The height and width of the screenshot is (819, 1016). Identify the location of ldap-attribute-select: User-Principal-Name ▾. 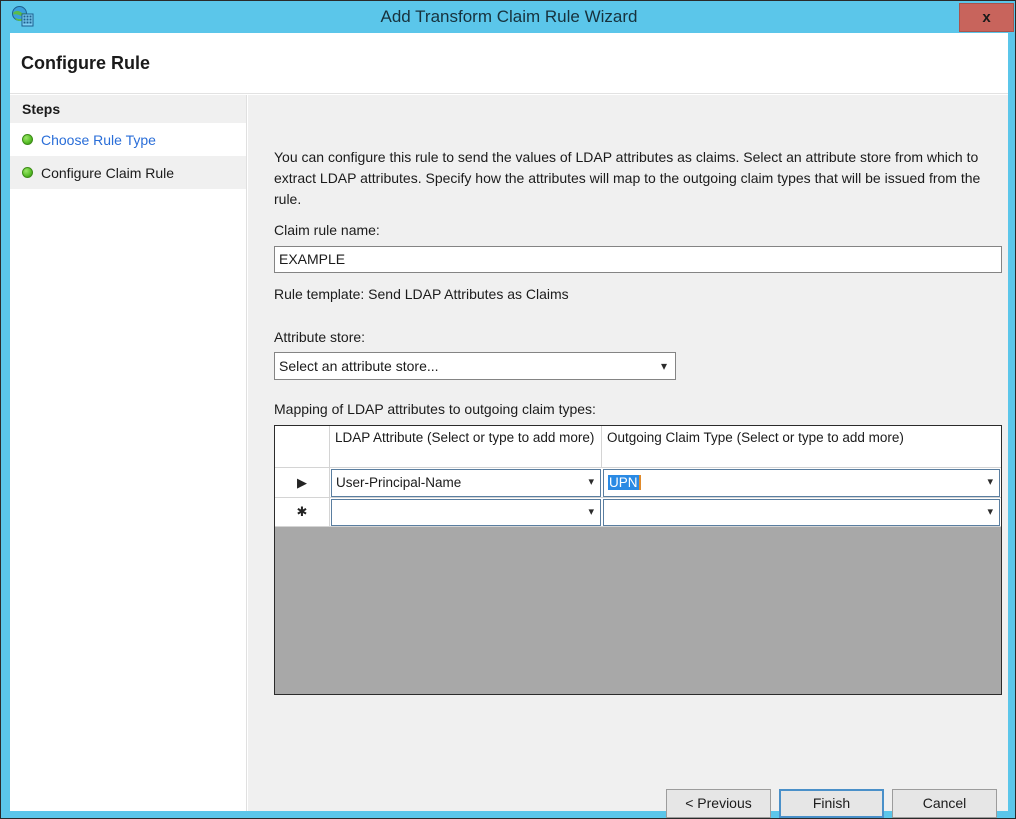
(466, 483).